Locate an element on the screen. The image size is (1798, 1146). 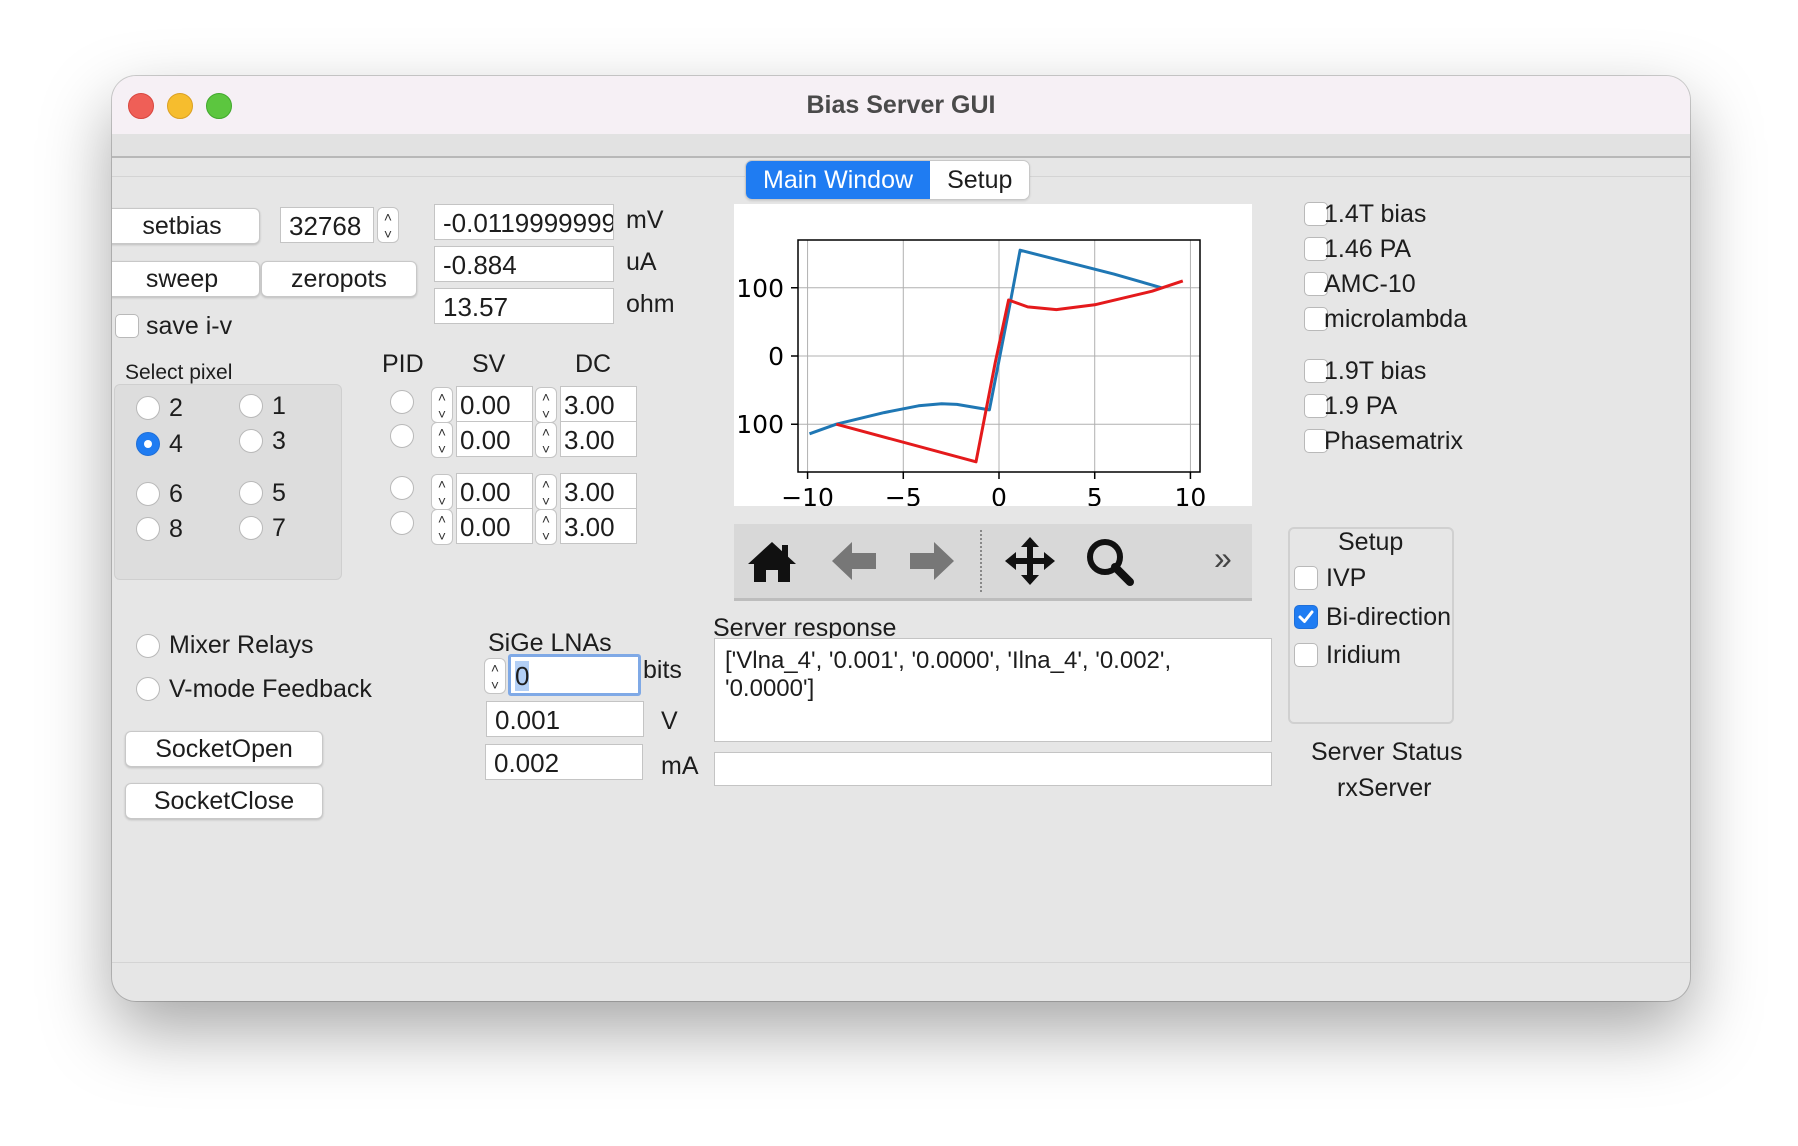
sv-spinner-1: ˄ ˅ is located at coordinates (442, 405).